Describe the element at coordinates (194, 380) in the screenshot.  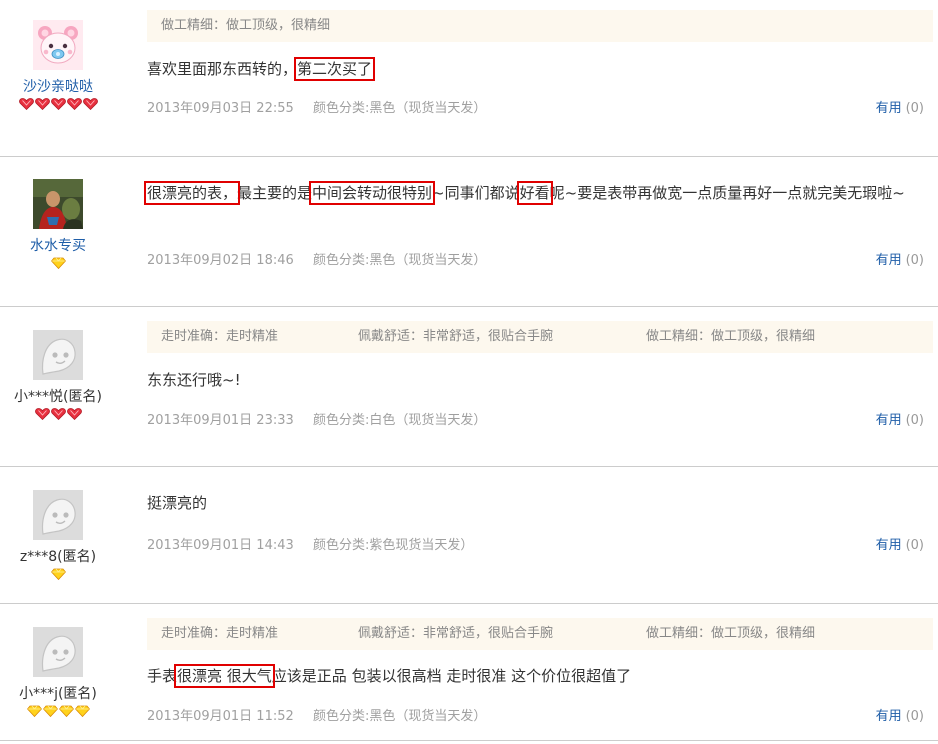
I see `review-text: 东东还行哦~!` at that location.